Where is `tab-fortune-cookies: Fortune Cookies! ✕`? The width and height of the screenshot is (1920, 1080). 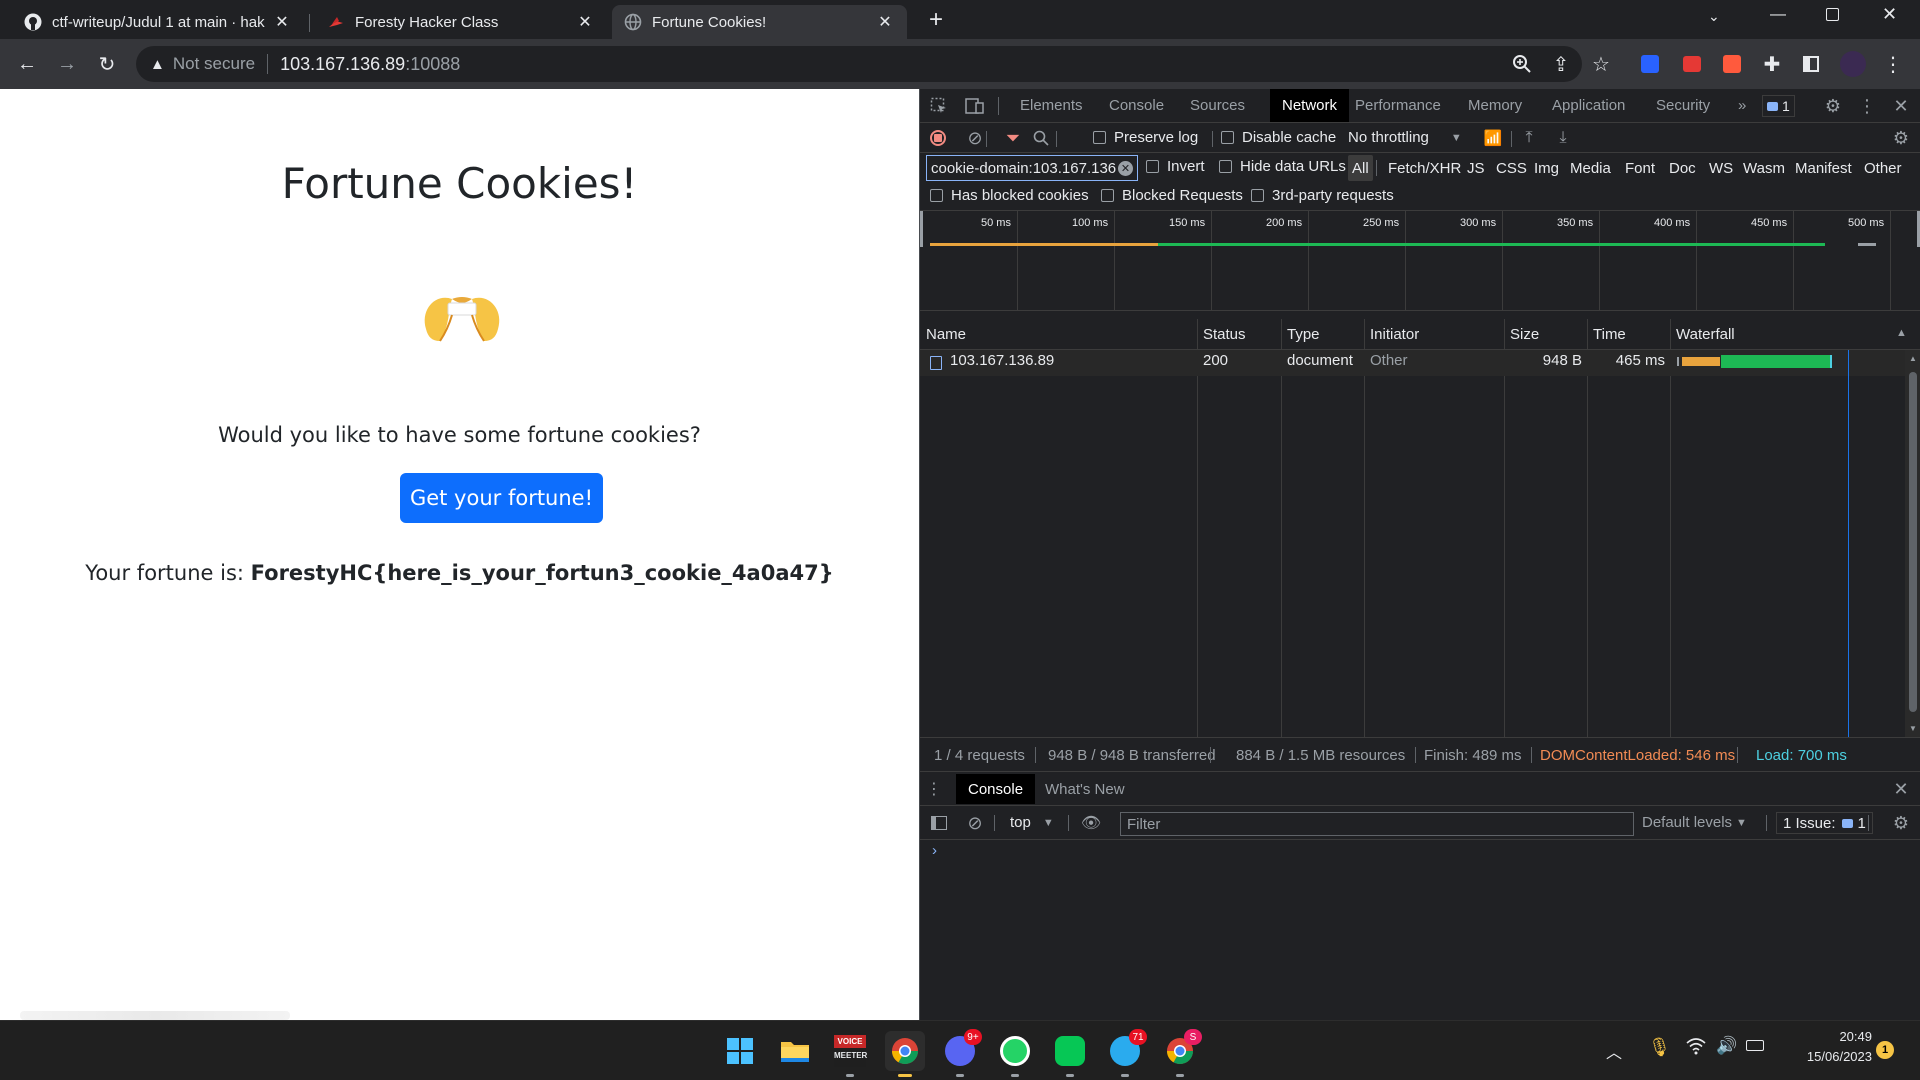 tab-fortune-cookies: Fortune Cookies! ✕ is located at coordinates (759, 22).